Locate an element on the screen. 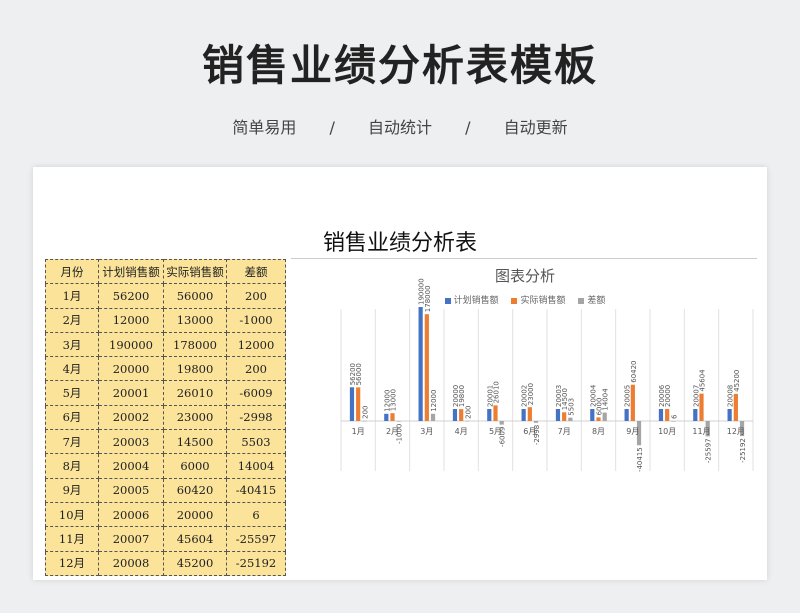 This screenshot has height=613, width=800. table-row: 10月 20006 20000 6 is located at coordinates (165, 514).